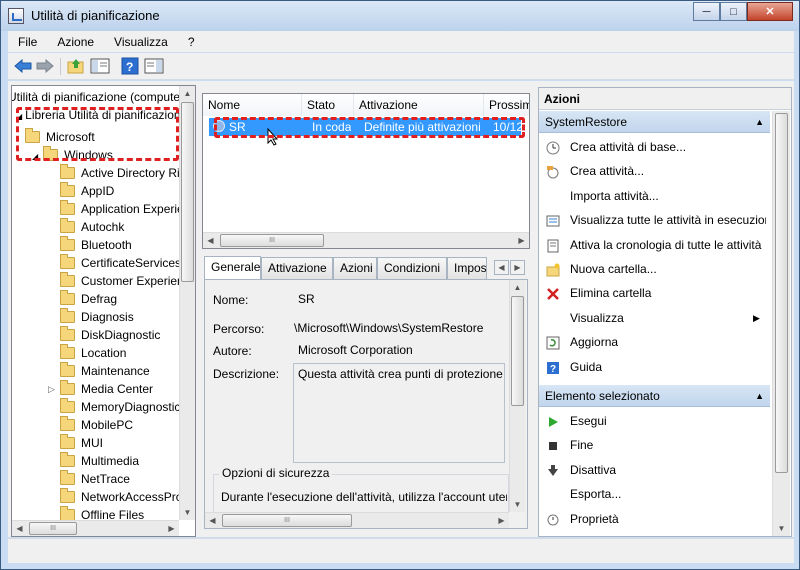 Image resolution: width=800 pixels, height=570 pixels. Describe the element at coordinates (119, 335) in the screenshot. I see `tree-folder-item: DiskDiagnostic` at that location.